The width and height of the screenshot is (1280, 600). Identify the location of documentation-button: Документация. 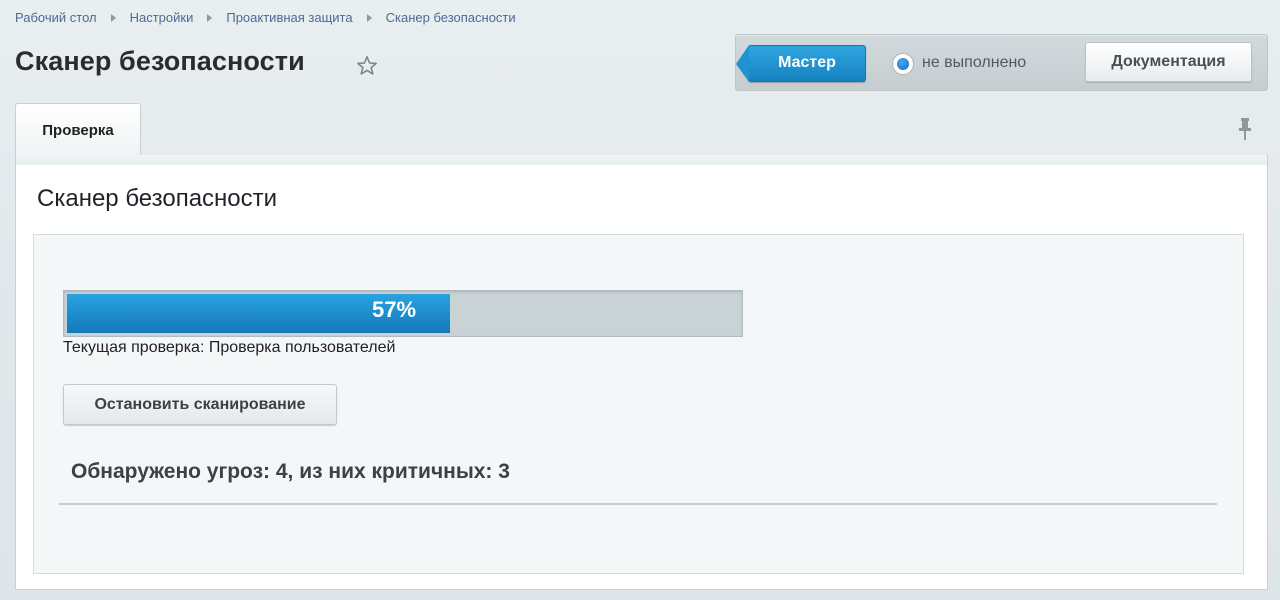
(1168, 62).